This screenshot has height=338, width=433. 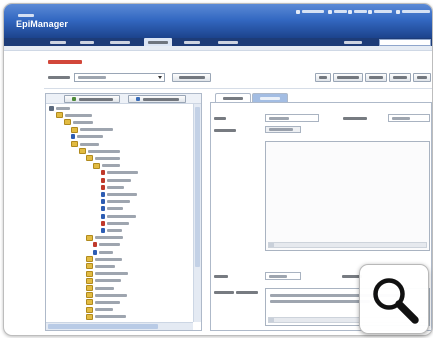 I want to click on field-value, so click(x=279, y=118).